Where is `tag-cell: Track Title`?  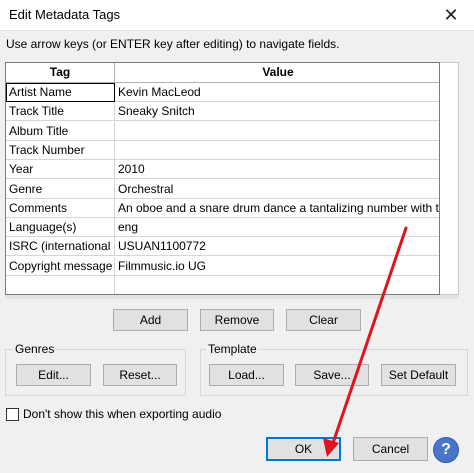
tag-cell: Track Title is located at coordinates (60, 112).